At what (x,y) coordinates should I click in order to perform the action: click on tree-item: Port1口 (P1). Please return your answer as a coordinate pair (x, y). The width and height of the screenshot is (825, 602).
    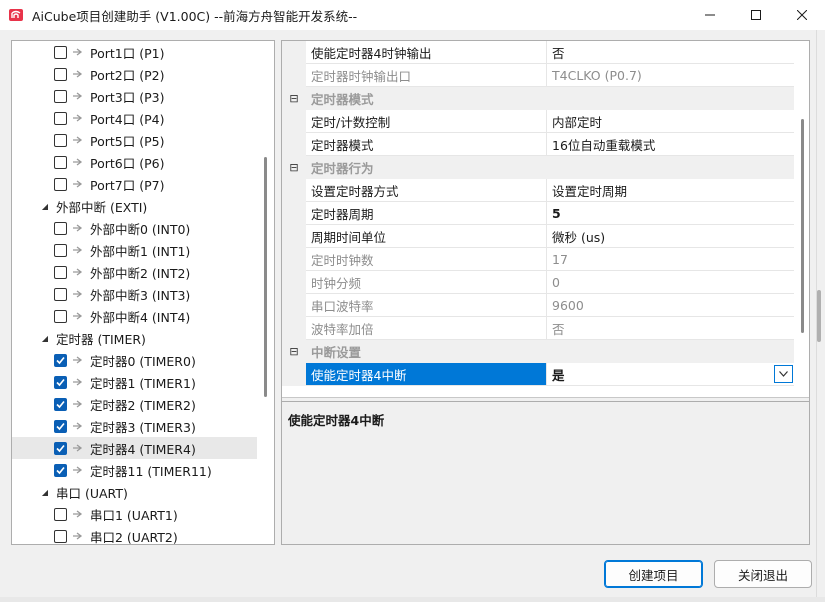
    Looking at the image, I should click on (134, 52).